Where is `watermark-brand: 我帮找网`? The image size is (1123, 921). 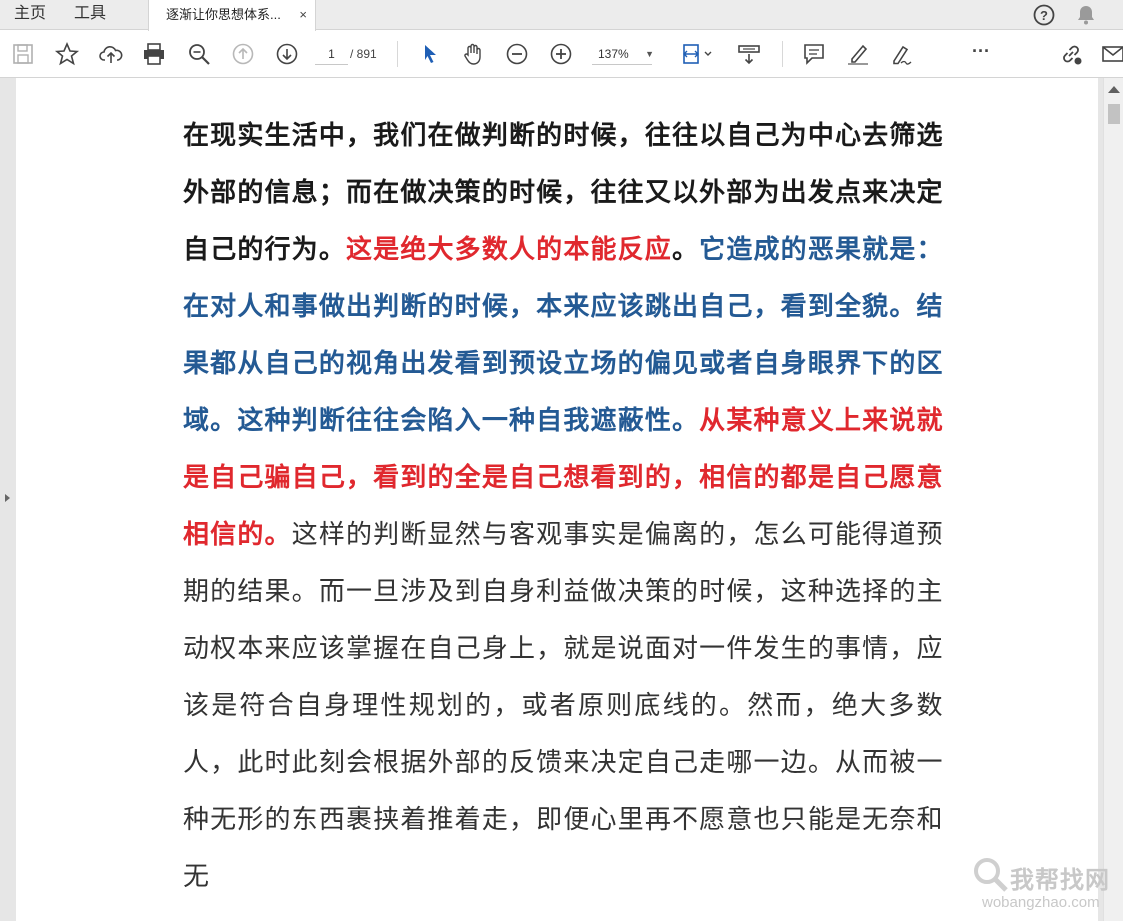 watermark-brand: 我帮找网 is located at coordinates (1060, 880).